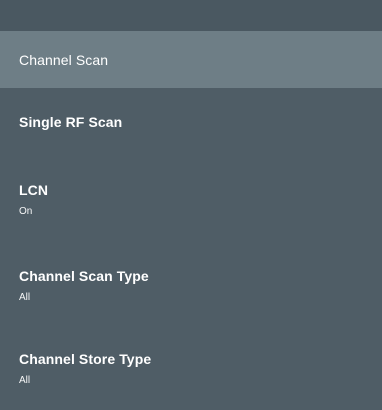 Image resolution: width=382 pixels, height=410 pixels. I want to click on menu-item-label: Channel Store Type, so click(85, 358).